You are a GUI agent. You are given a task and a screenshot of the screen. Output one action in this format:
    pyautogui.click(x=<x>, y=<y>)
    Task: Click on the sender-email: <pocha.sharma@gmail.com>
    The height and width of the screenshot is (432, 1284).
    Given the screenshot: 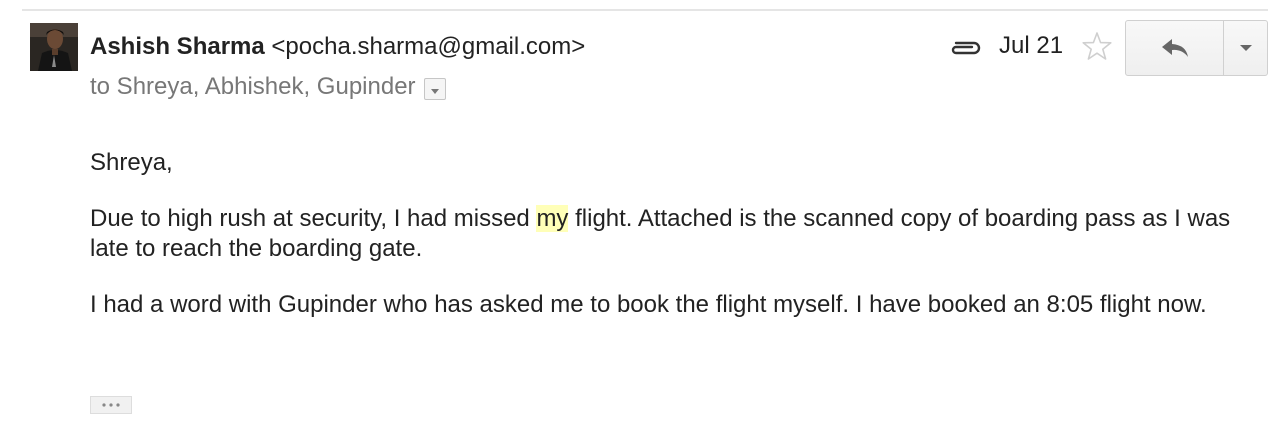 What is the action you would take?
    pyautogui.click(x=428, y=46)
    